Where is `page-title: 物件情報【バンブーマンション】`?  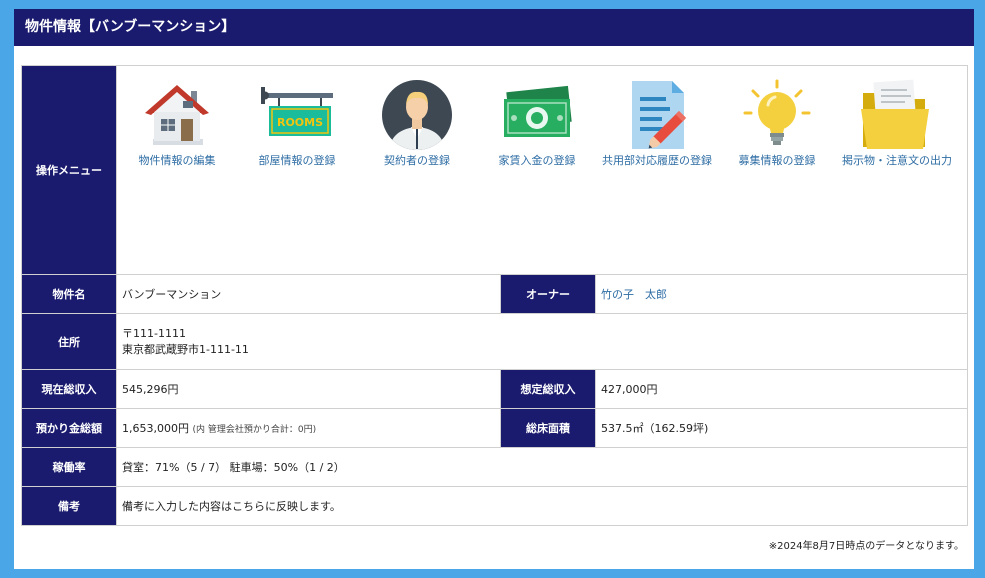
page-title: 物件情報【バンブーマンション】 is located at coordinates (494, 27).